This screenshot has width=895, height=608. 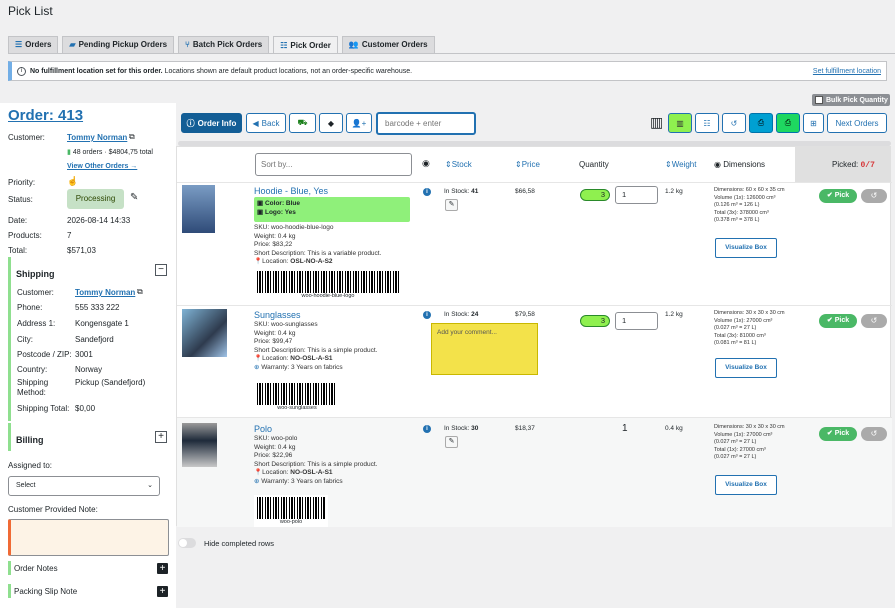 What do you see at coordinates (527, 164) in the screenshot?
I see `col-price: ⇕Price` at bounding box center [527, 164].